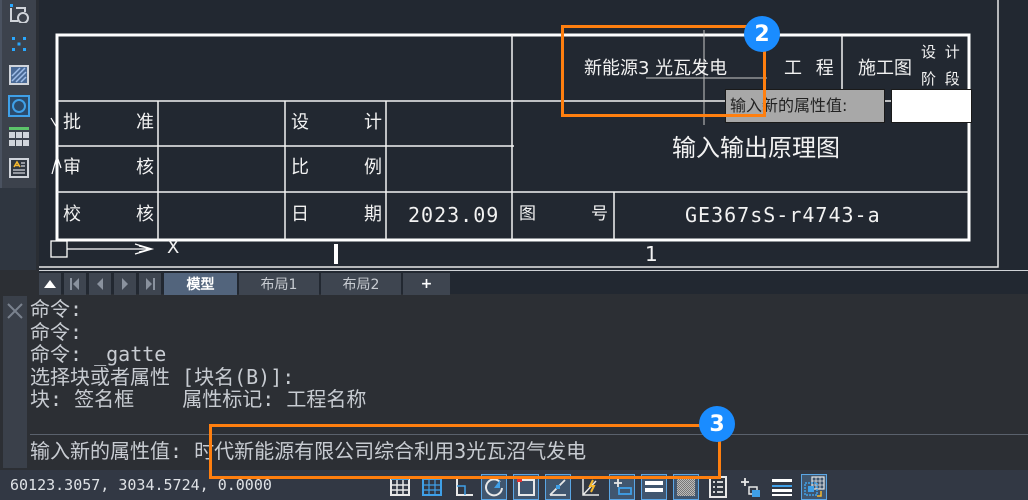 Image resolution: width=1028 pixels, height=500 pixels. I want to click on add-layout-button: +, so click(426, 284).